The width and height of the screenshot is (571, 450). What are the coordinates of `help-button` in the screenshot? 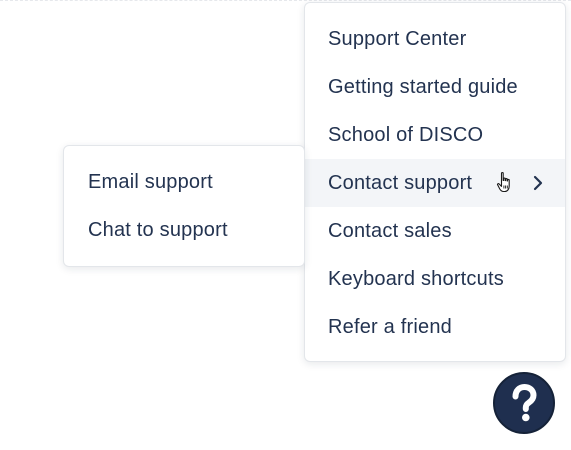 It's located at (524, 403).